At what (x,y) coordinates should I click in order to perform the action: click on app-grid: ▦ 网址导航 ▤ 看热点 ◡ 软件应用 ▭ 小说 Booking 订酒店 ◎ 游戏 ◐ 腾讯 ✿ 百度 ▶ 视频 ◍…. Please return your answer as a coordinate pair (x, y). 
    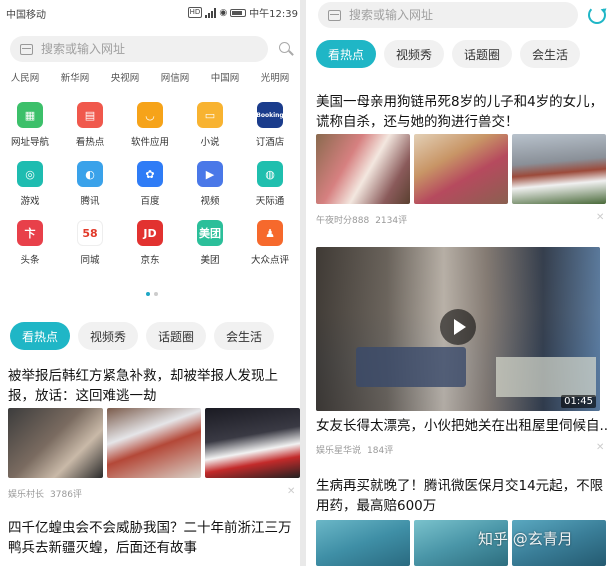
    Looking at the image, I should click on (150, 184).